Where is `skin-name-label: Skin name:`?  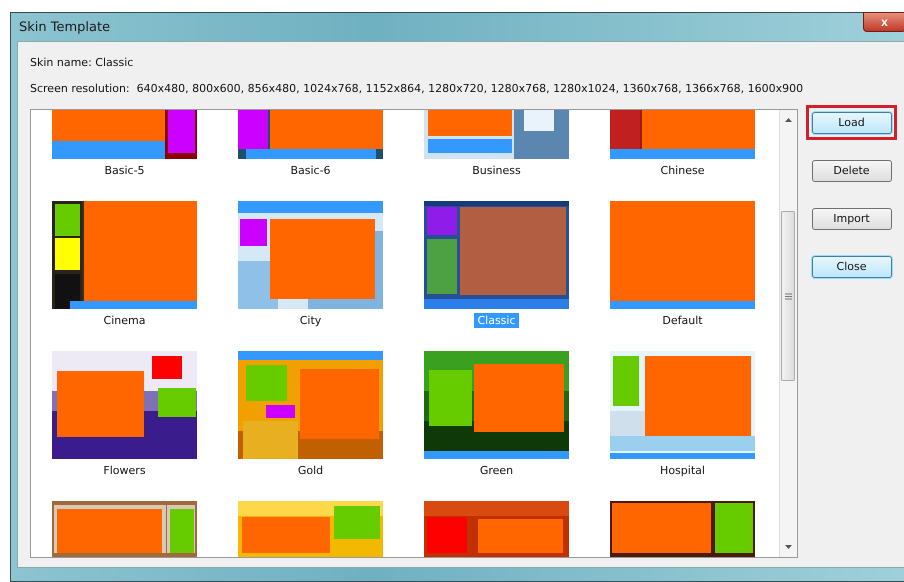 skin-name-label: Skin name: is located at coordinates (61, 62).